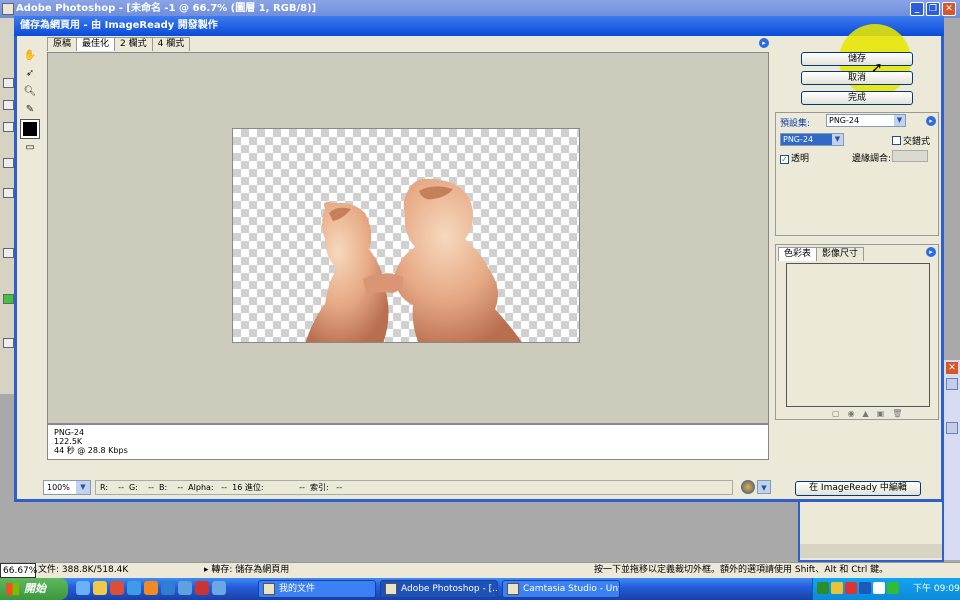 The image size is (960, 600). I want to click on firefox-icon, so click(151, 588).